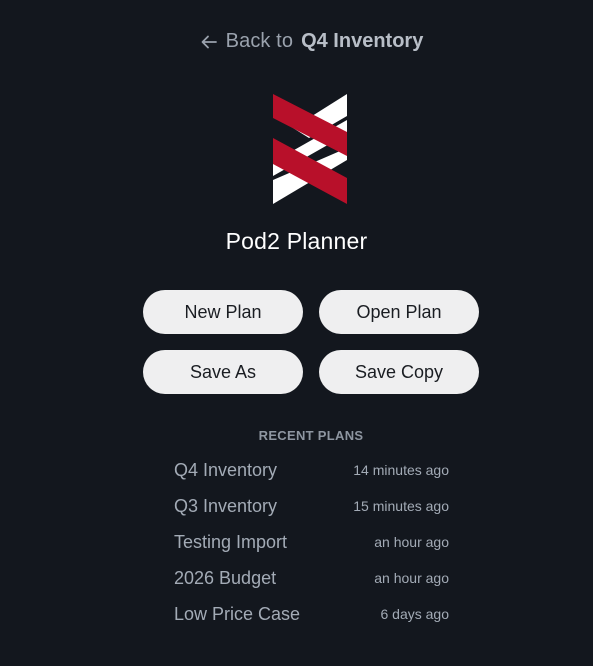 The height and width of the screenshot is (666, 593). What do you see at coordinates (311, 578) in the screenshot?
I see `recent-plan-item: 2026 Budget an hour ago` at bounding box center [311, 578].